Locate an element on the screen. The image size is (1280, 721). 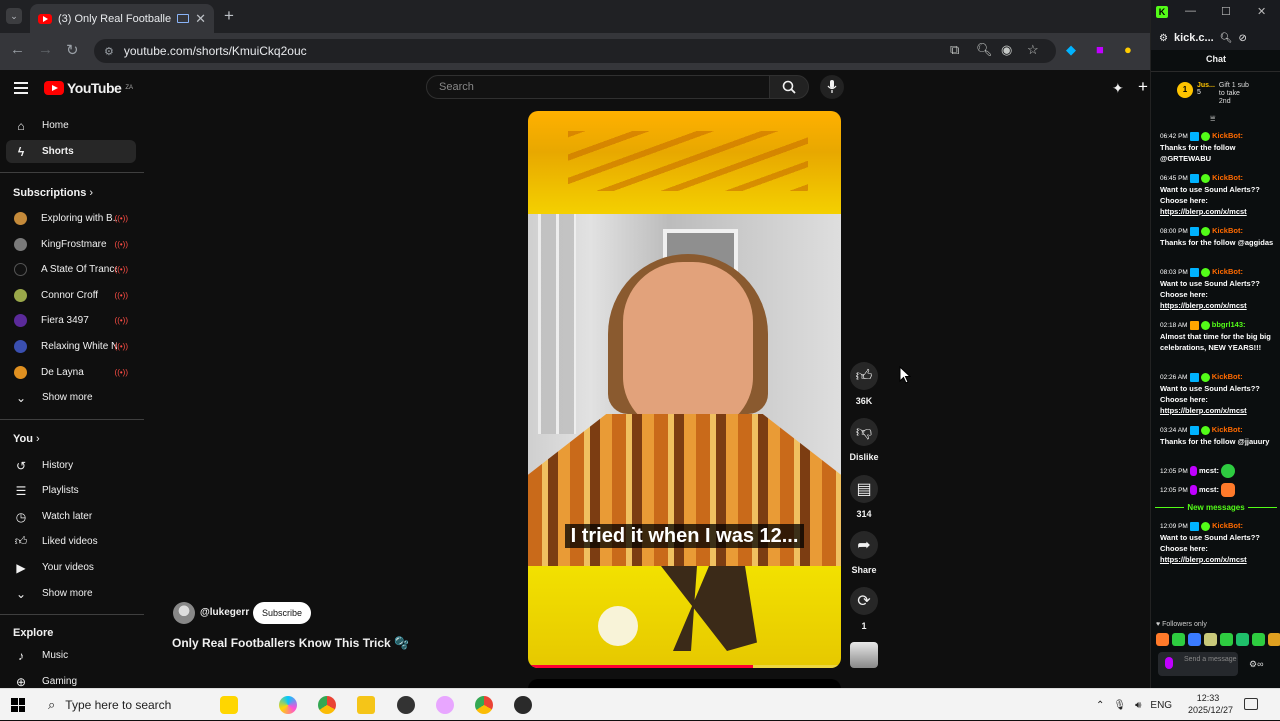
progress-fill is located at coordinates (641, 666).